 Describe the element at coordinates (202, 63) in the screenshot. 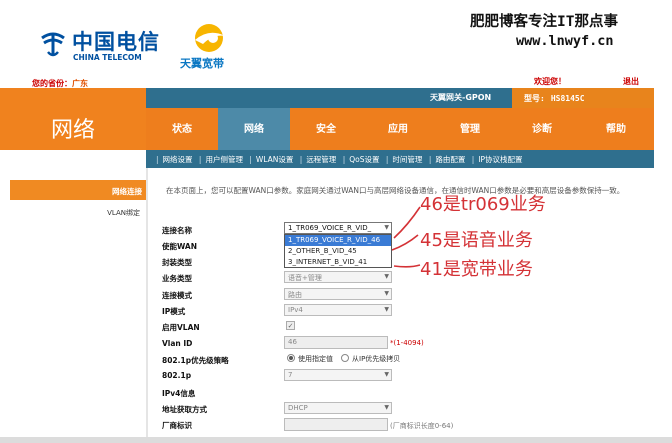

I see `tianyi-broadband-text: 天翼宽带` at that location.